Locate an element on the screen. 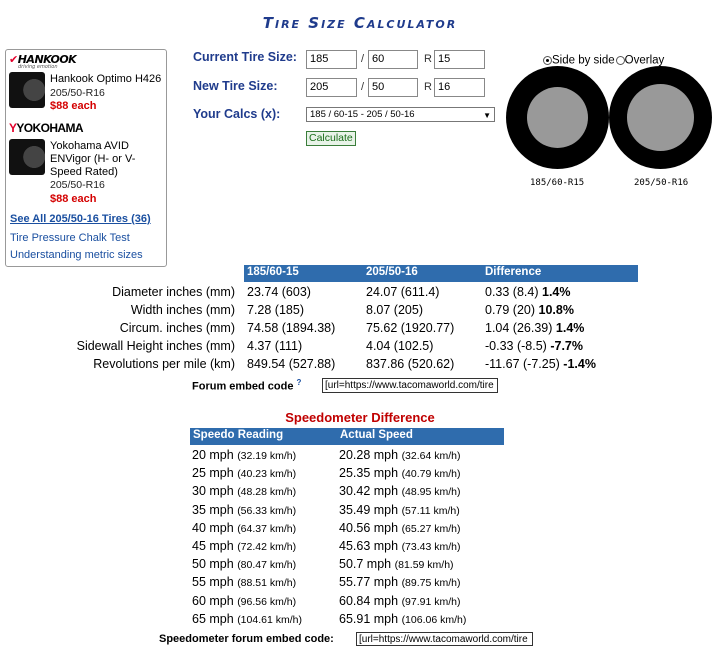  speedo-reading: 40 mph (64.37 km/h) is located at coordinates (244, 528).